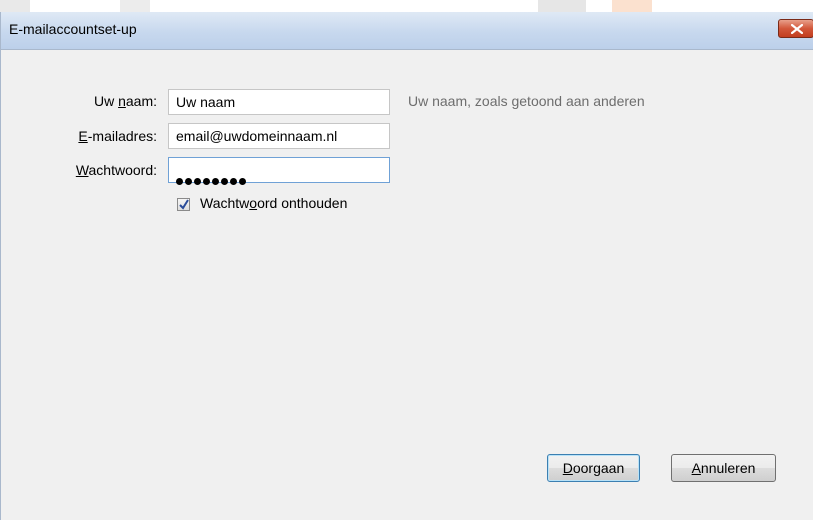  What do you see at coordinates (106, 101) in the screenshot?
I see `name-label-text: Uw` at bounding box center [106, 101].